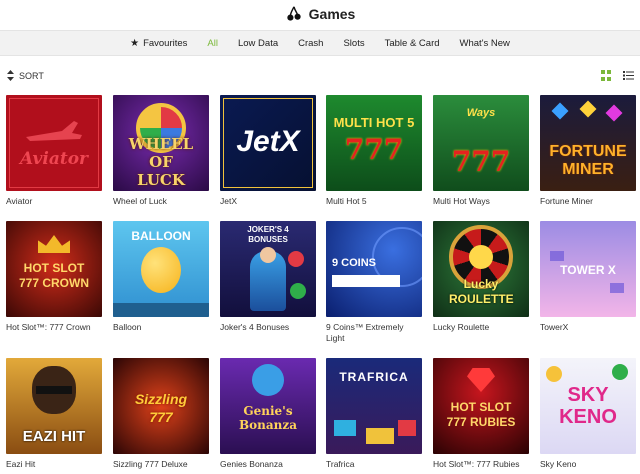 Image resolution: width=640 pixels, height=474 pixels. I want to click on game-tile-jokers-4-bonuses: JOKER'S 4 BONUSES Joker's 4 Bonuses, so click(268, 277).